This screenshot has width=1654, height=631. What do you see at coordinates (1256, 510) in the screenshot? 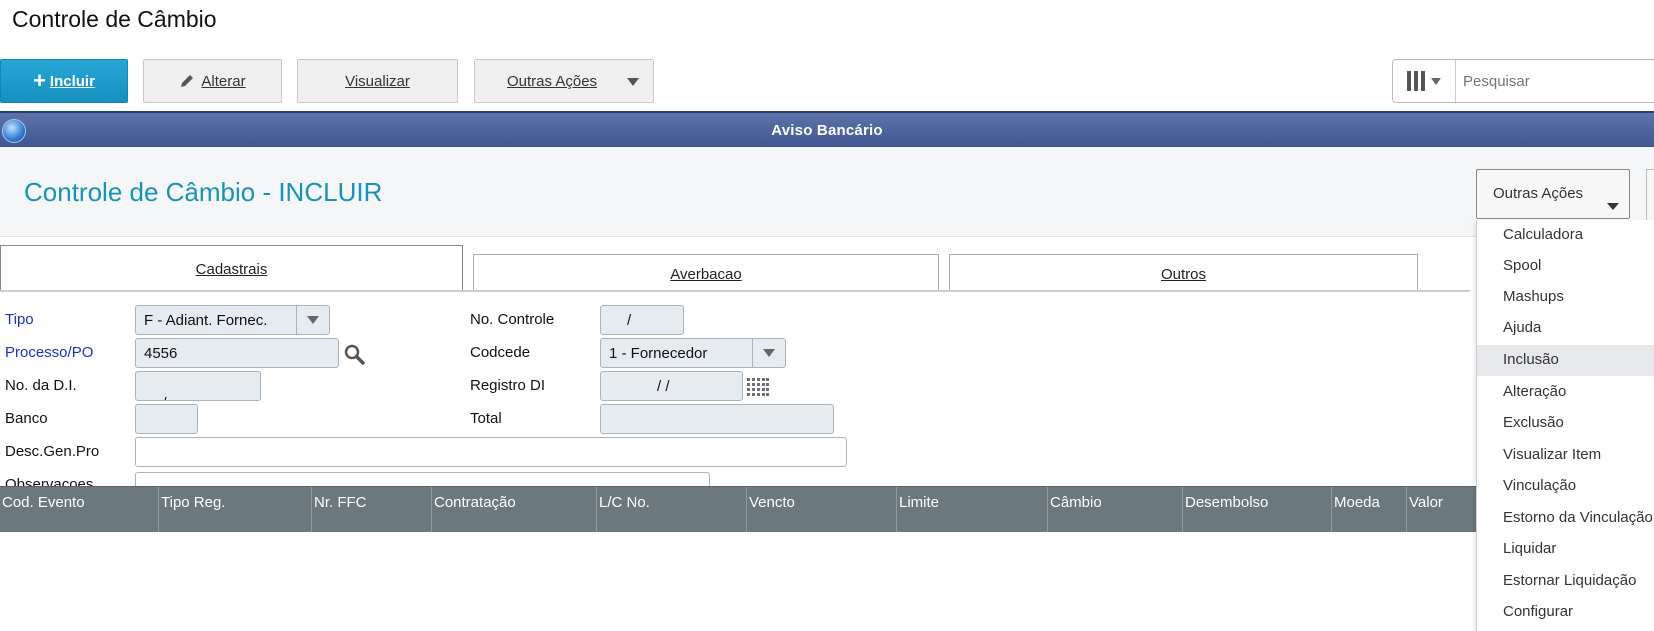
I see `column-header: Desembolso` at bounding box center [1256, 510].